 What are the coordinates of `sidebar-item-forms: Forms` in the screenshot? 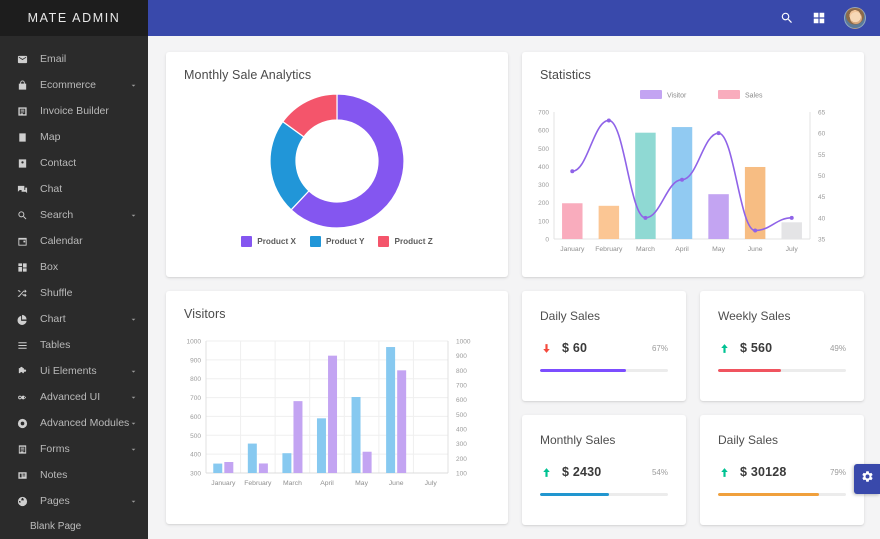 It's located at (74, 449).